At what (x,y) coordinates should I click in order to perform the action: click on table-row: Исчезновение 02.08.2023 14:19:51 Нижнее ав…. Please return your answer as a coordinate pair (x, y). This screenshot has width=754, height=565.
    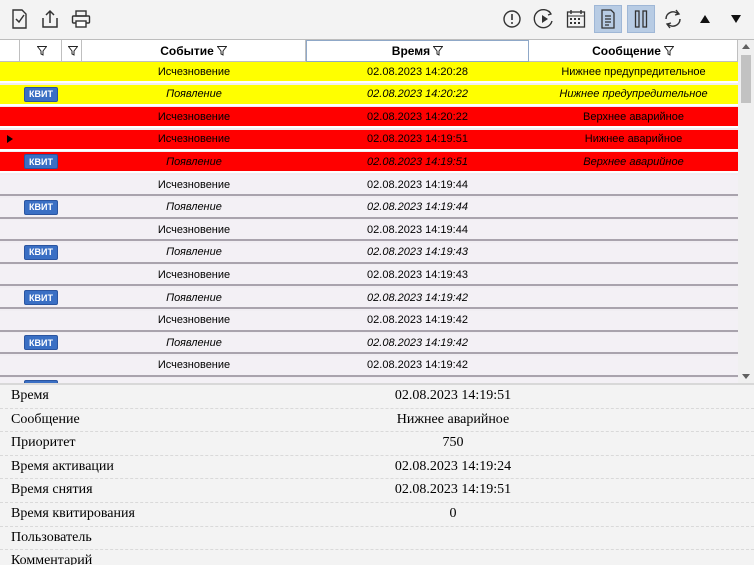
    Looking at the image, I should click on (369, 140).